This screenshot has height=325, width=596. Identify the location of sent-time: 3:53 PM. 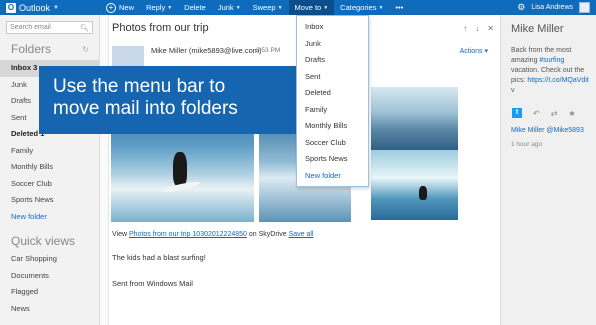
(268, 50).